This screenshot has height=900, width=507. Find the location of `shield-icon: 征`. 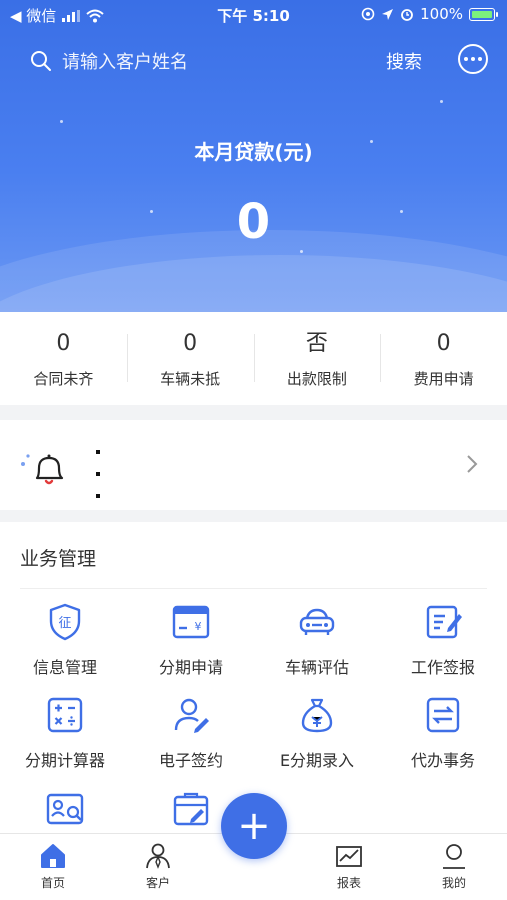

shield-icon: 征 is located at coordinates (65, 622).